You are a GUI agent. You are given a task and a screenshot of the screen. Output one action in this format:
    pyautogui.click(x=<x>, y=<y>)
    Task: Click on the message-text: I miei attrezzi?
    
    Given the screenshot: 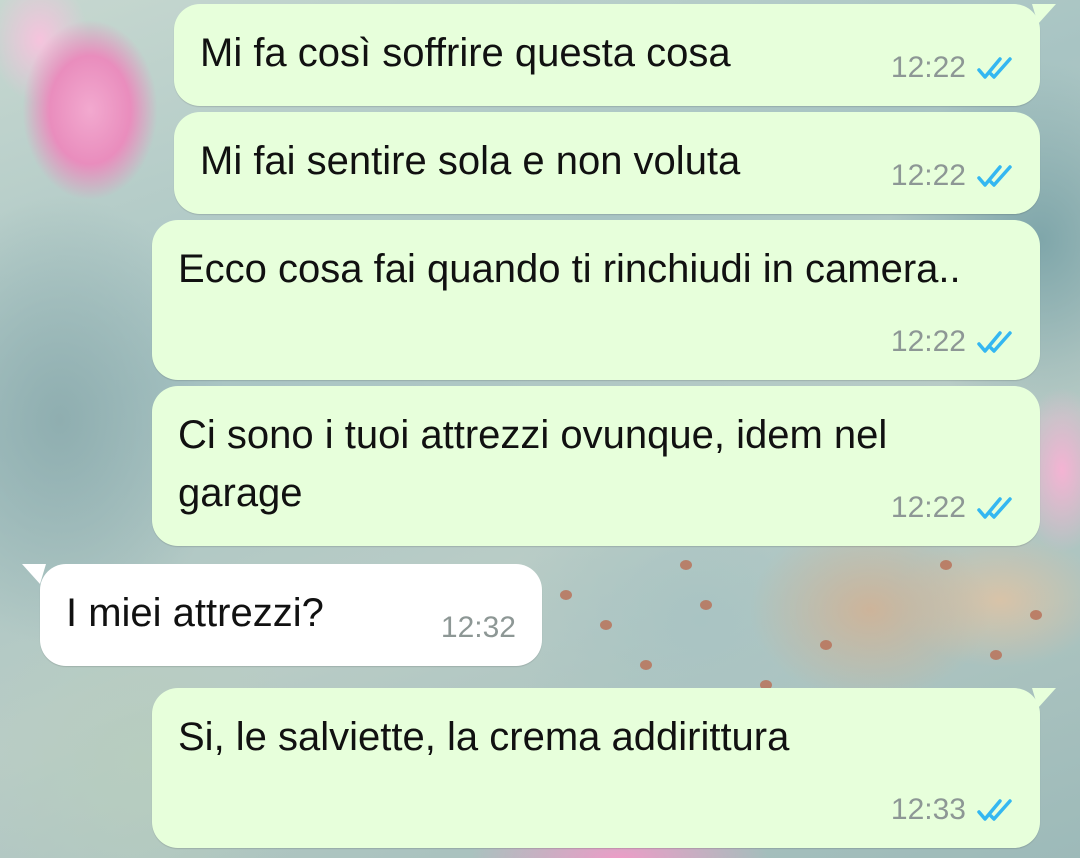 What is the action you would take?
    pyautogui.click(x=195, y=613)
    